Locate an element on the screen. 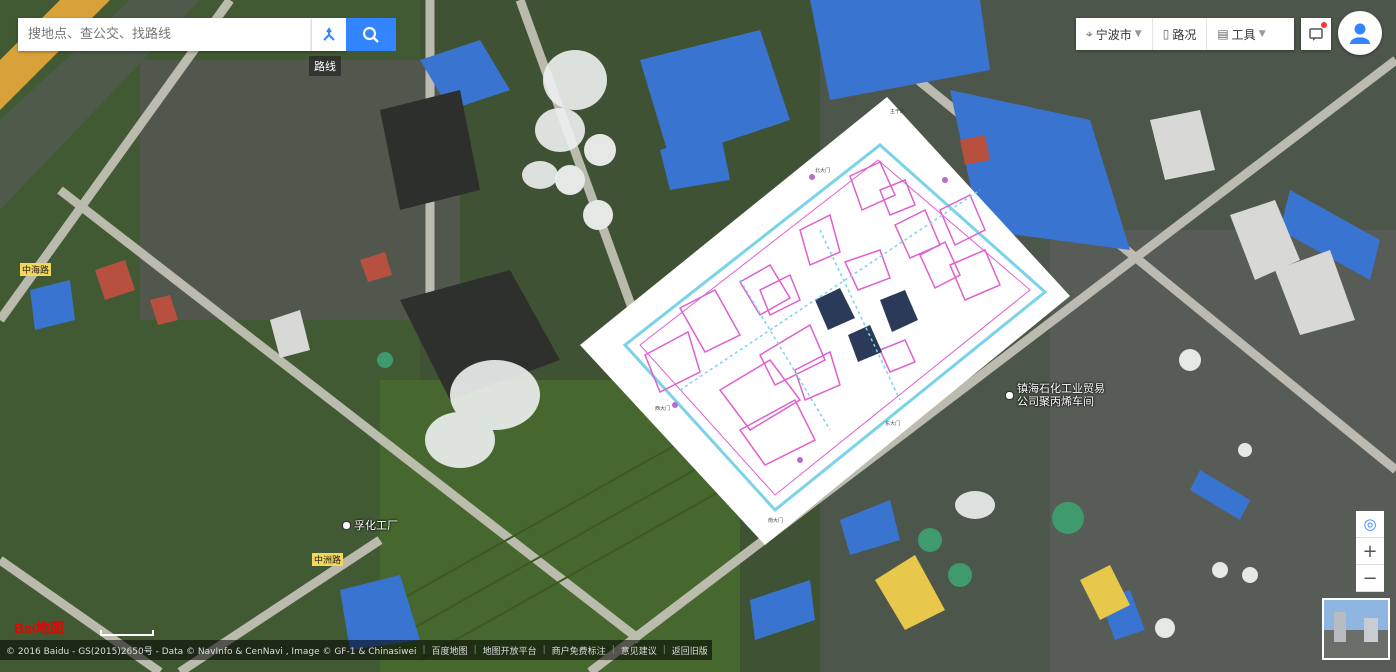 The width and height of the screenshot is (1396, 672). route-button is located at coordinates (329, 34).